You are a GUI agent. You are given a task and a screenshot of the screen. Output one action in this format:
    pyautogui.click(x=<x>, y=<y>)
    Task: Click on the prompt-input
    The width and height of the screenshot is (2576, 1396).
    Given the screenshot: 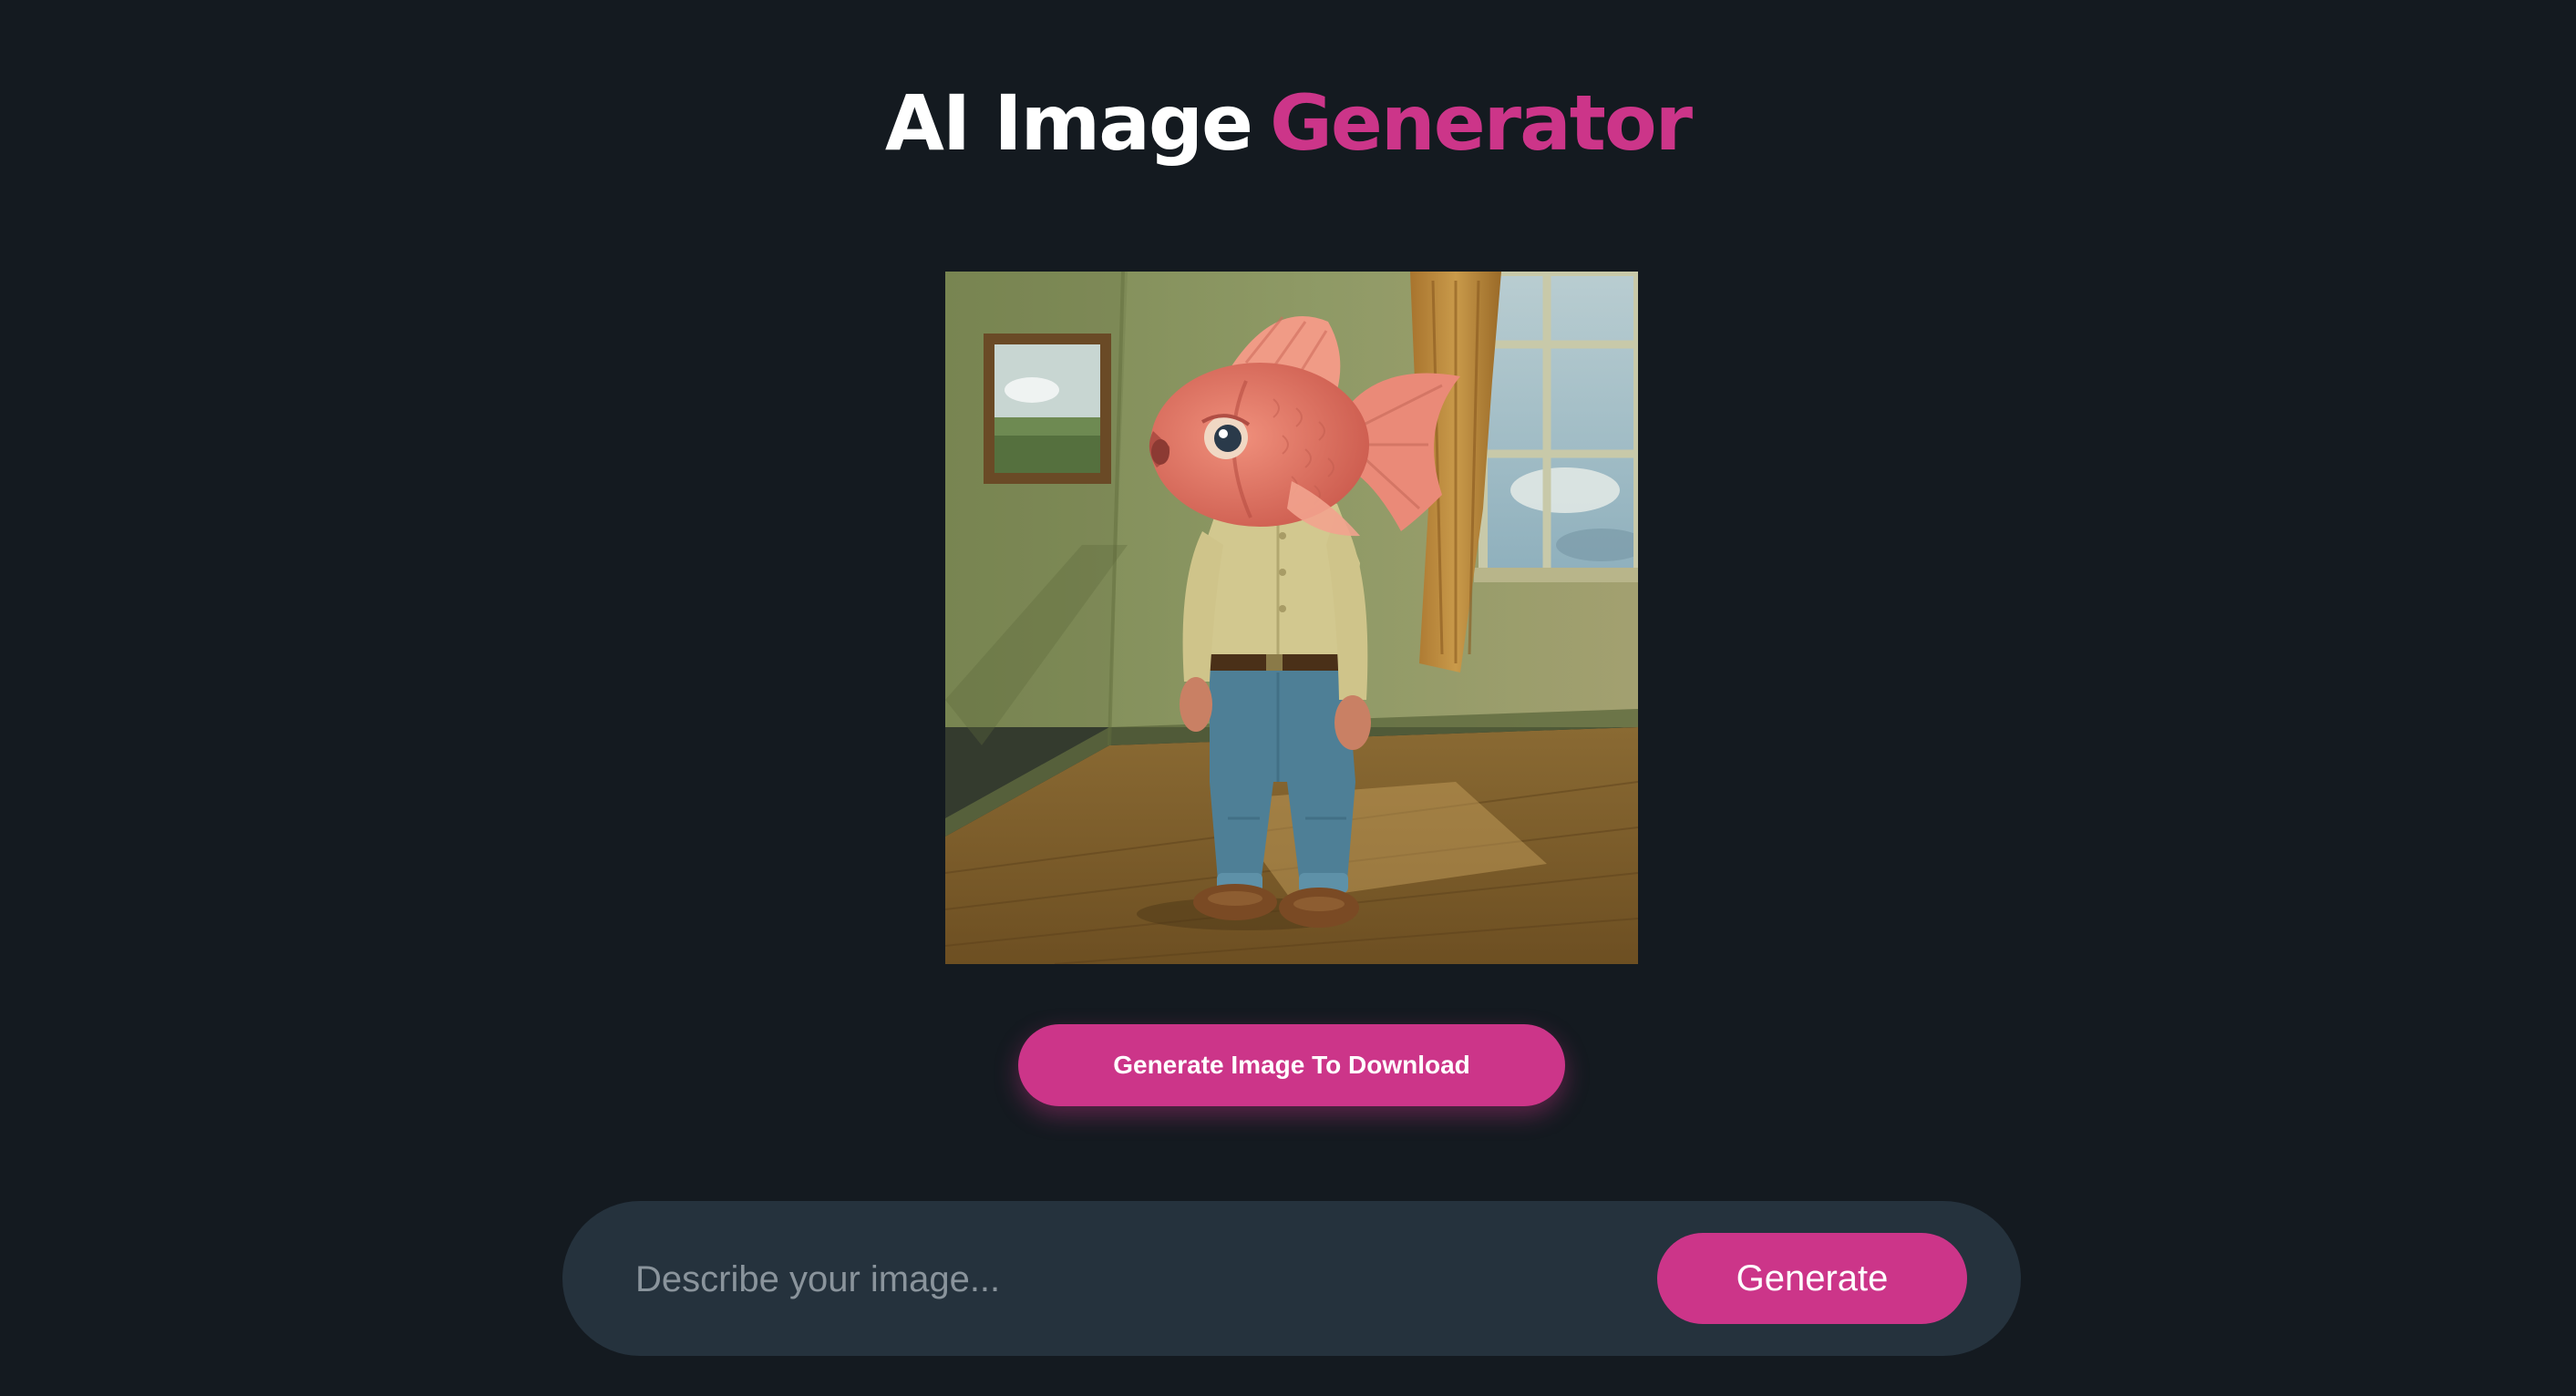 What is the action you would take?
    pyautogui.click(x=1091, y=1279)
    